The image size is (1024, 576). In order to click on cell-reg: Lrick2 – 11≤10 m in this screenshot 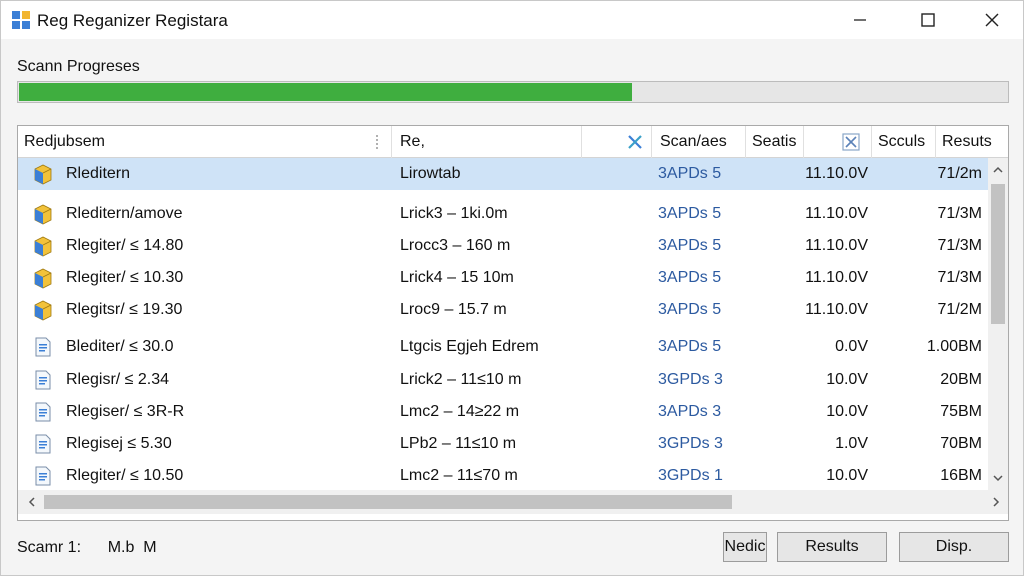, I will do `click(461, 379)`.